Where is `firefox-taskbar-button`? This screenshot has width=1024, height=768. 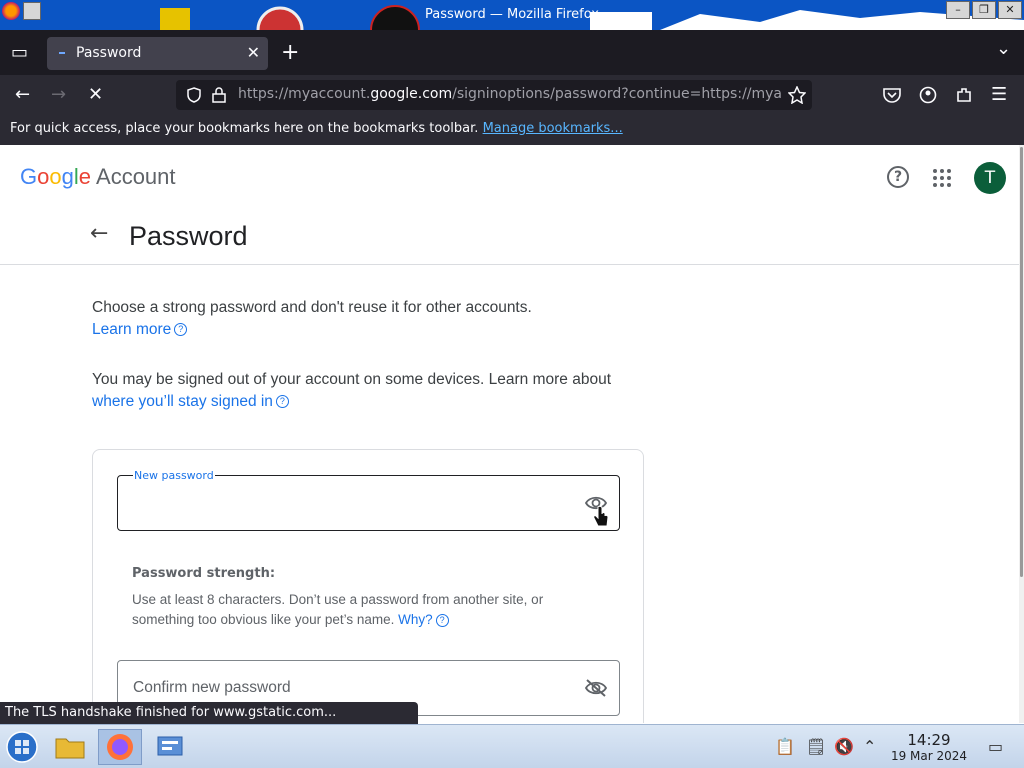 firefox-taskbar-button is located at coordinates (120, 747).